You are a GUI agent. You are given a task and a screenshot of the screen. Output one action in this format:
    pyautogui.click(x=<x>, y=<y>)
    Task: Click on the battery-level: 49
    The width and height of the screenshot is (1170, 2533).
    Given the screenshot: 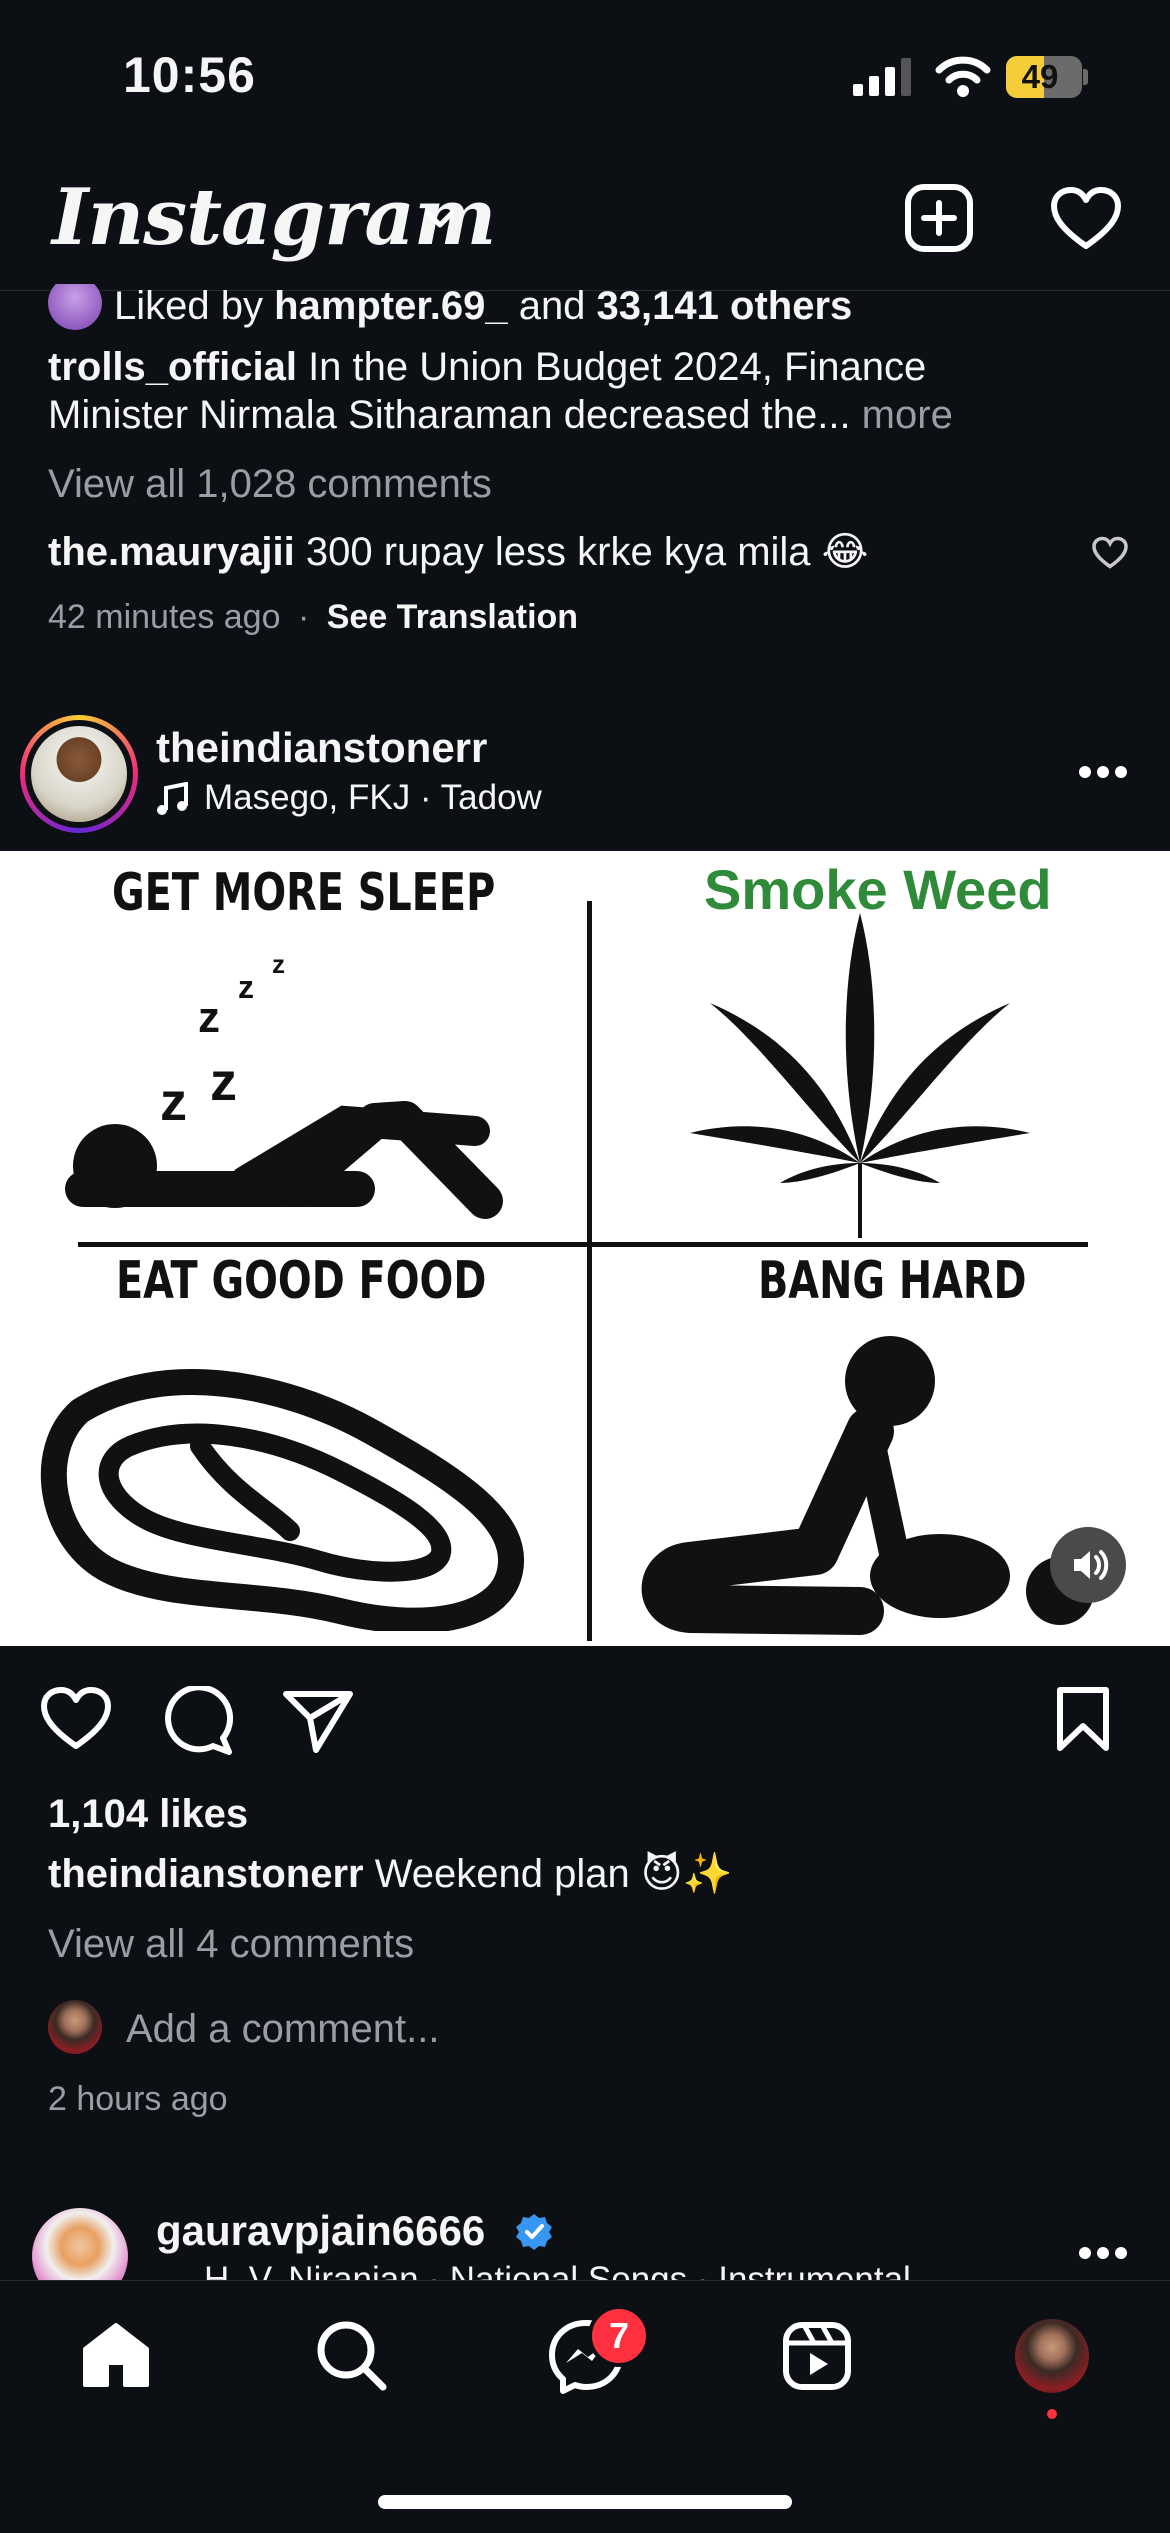 What is the action you would take?
    pyautogui.click(x=1040, y=76)
    